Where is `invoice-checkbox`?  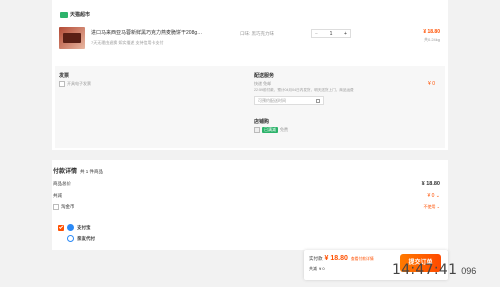
invoice-checkbox is located at coordinates (62, 84).